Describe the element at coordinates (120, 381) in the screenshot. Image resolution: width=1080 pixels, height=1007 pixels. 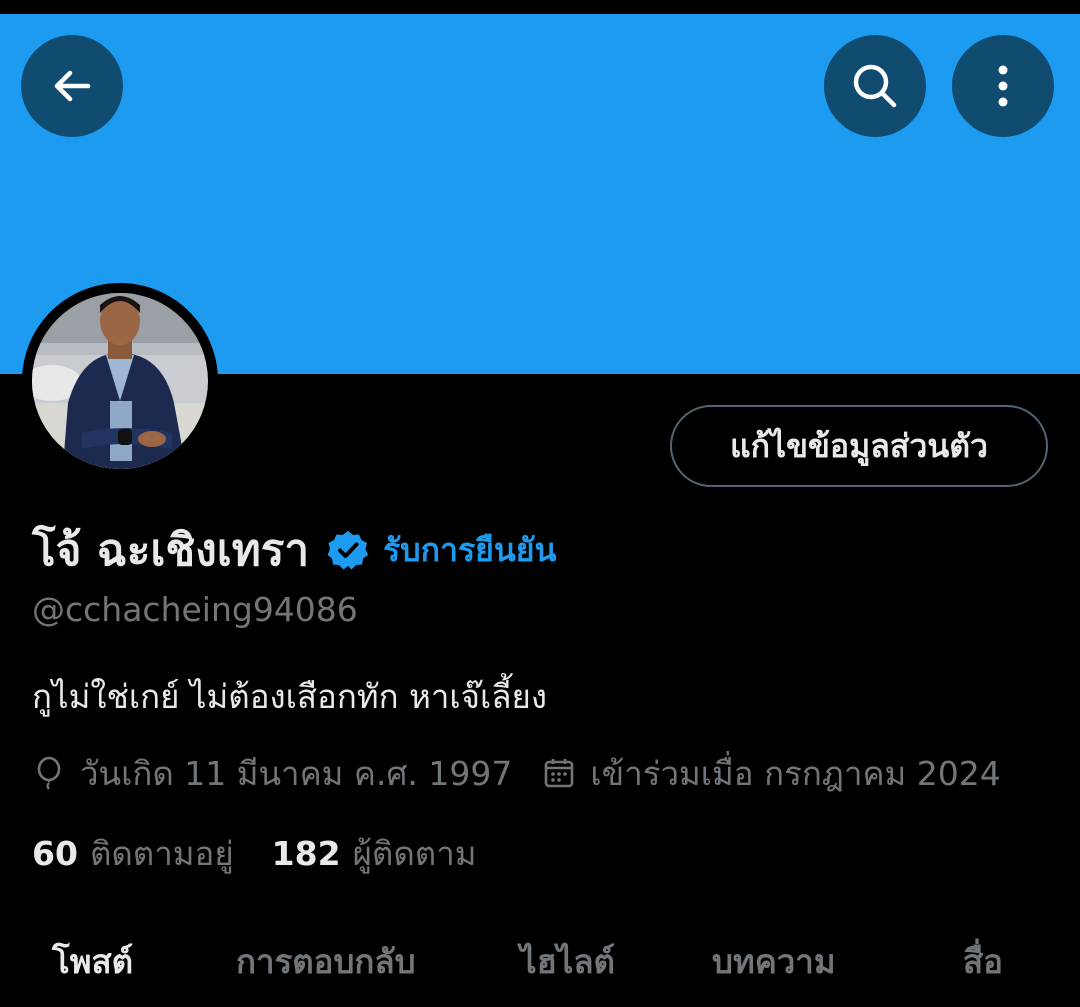
I see `avatar` at that location.